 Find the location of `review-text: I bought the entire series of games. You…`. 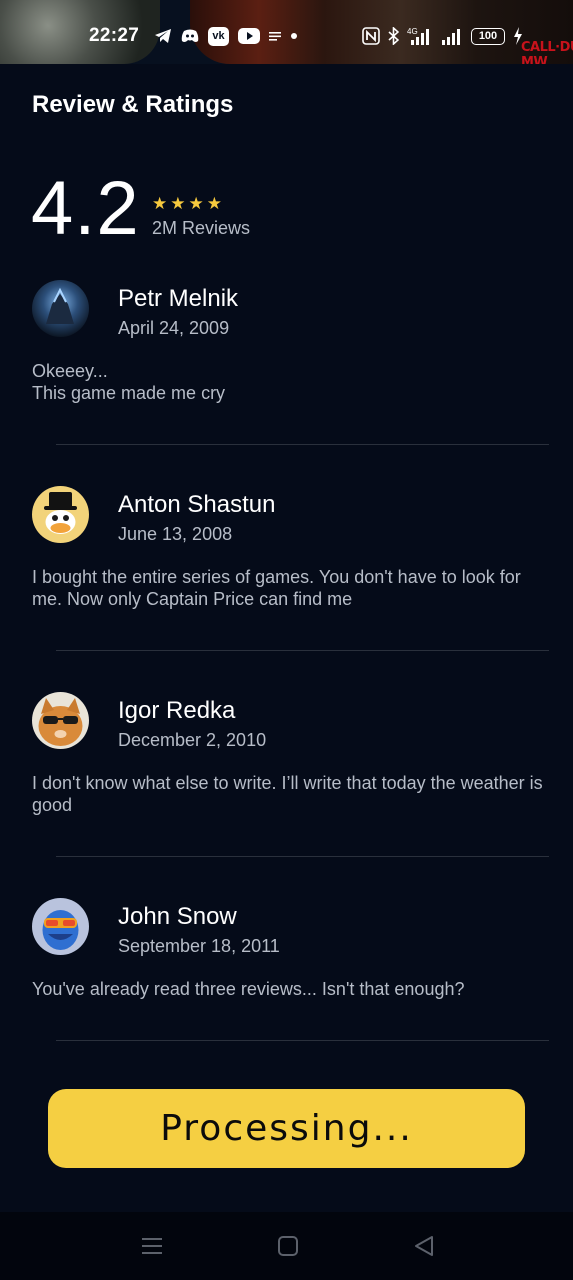

review-text: I bought the entire series of games. You… is located at coordinates (276, 588).